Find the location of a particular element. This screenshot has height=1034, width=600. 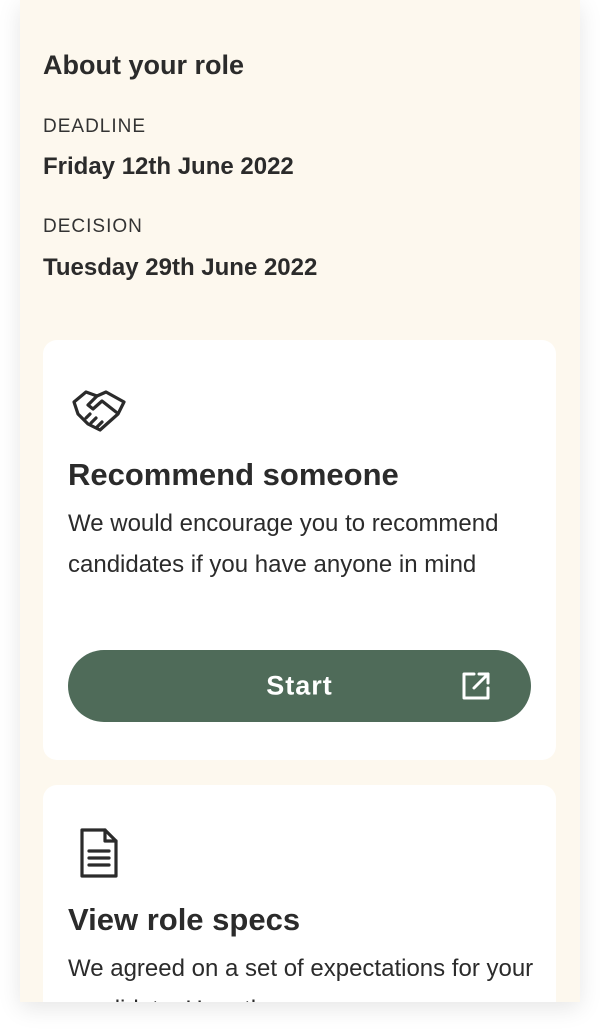

document-icon is located at coordinates (99, 855).